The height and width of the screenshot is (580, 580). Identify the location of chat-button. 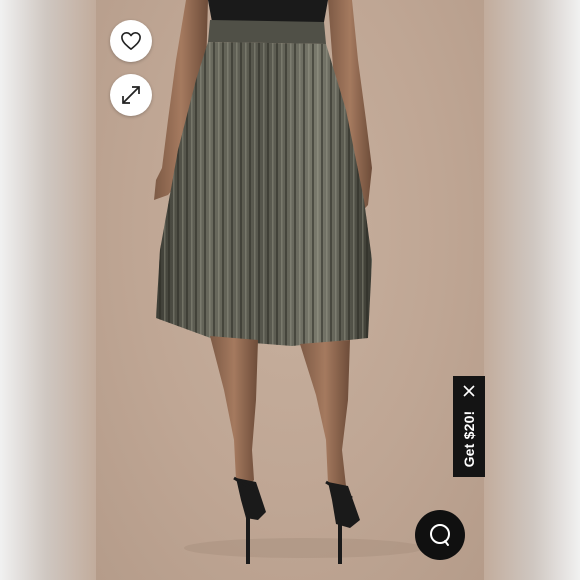
(440, 535).